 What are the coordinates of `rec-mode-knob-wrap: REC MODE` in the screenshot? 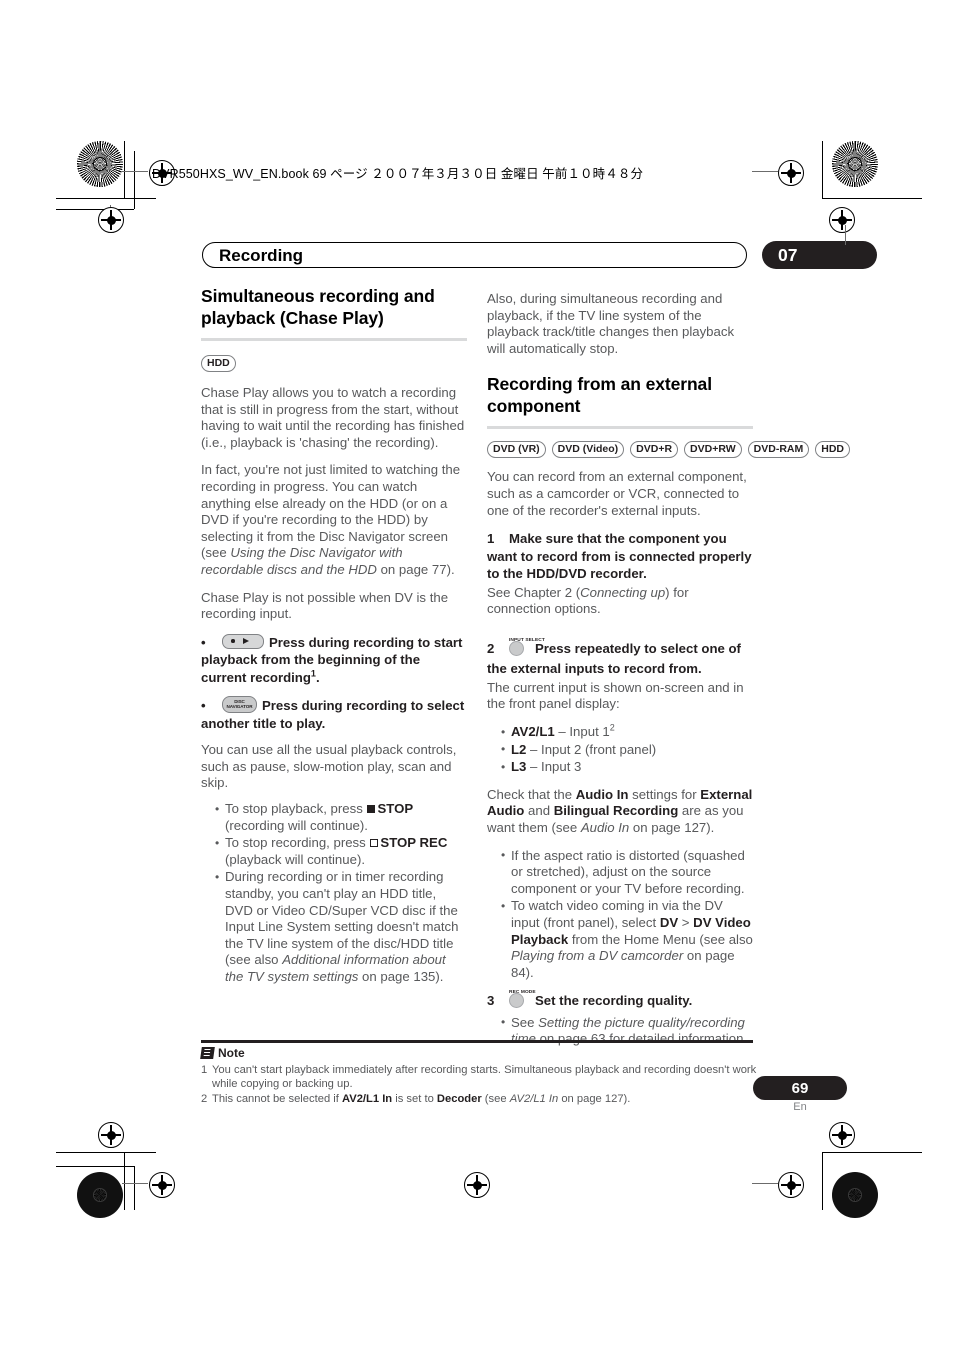 It's located at (522, 1001).